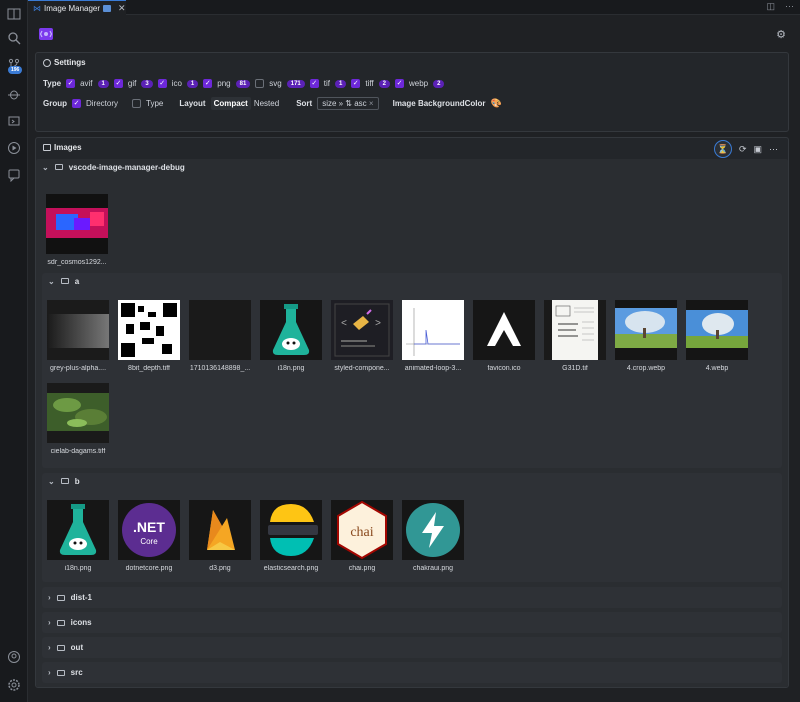  What do you see at coordinates (224, 83) in the screenshot?
I see `type-png-label: png` at bounding box center [224, 83].